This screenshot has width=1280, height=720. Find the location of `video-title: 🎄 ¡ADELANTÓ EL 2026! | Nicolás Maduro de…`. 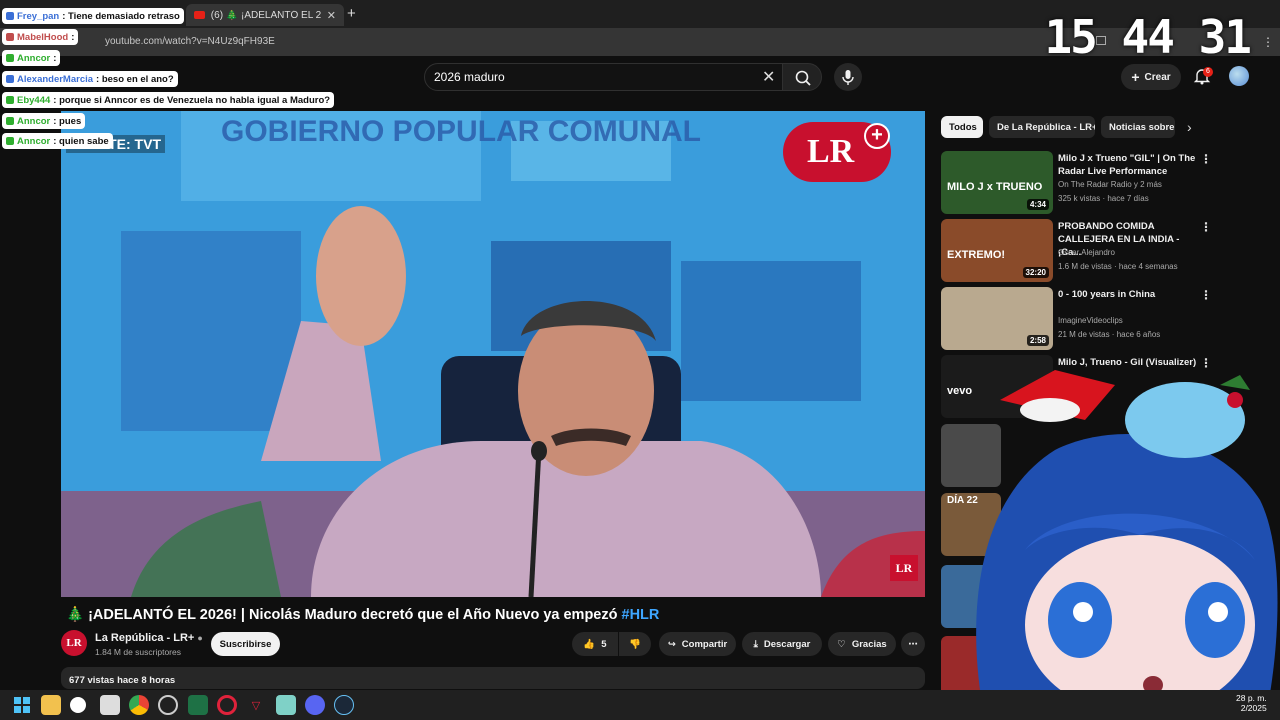

video-title: 🎄 ¡ADELANTÓ EL 2026! | Nicolás Maduro de… is located at coordinates (362, 614).